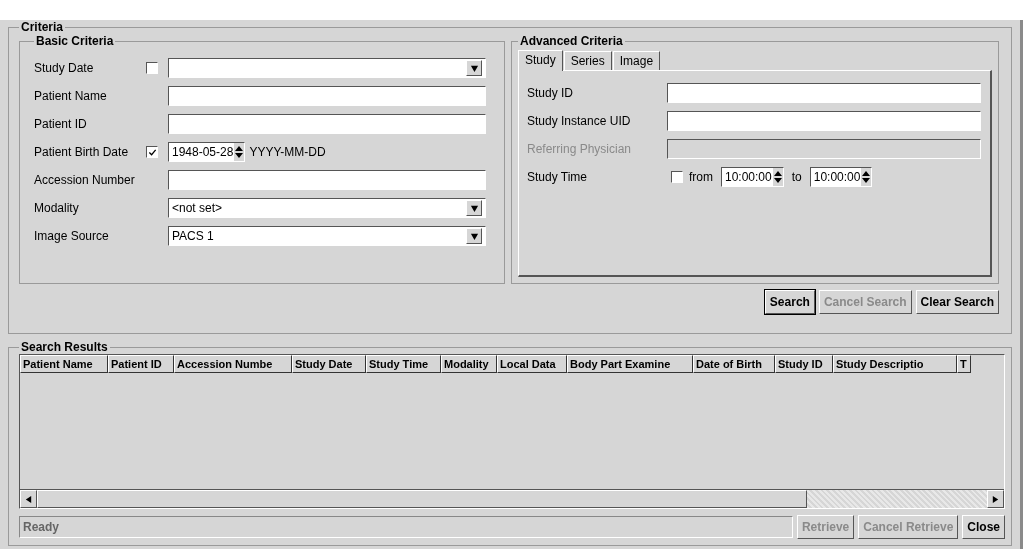 Image resolution: width=1023 pixels, height=549 pixels. What do you see at coordinates (796, 177) in the screenshot?
I see `to-label: to` at bounding box center [796, 177].